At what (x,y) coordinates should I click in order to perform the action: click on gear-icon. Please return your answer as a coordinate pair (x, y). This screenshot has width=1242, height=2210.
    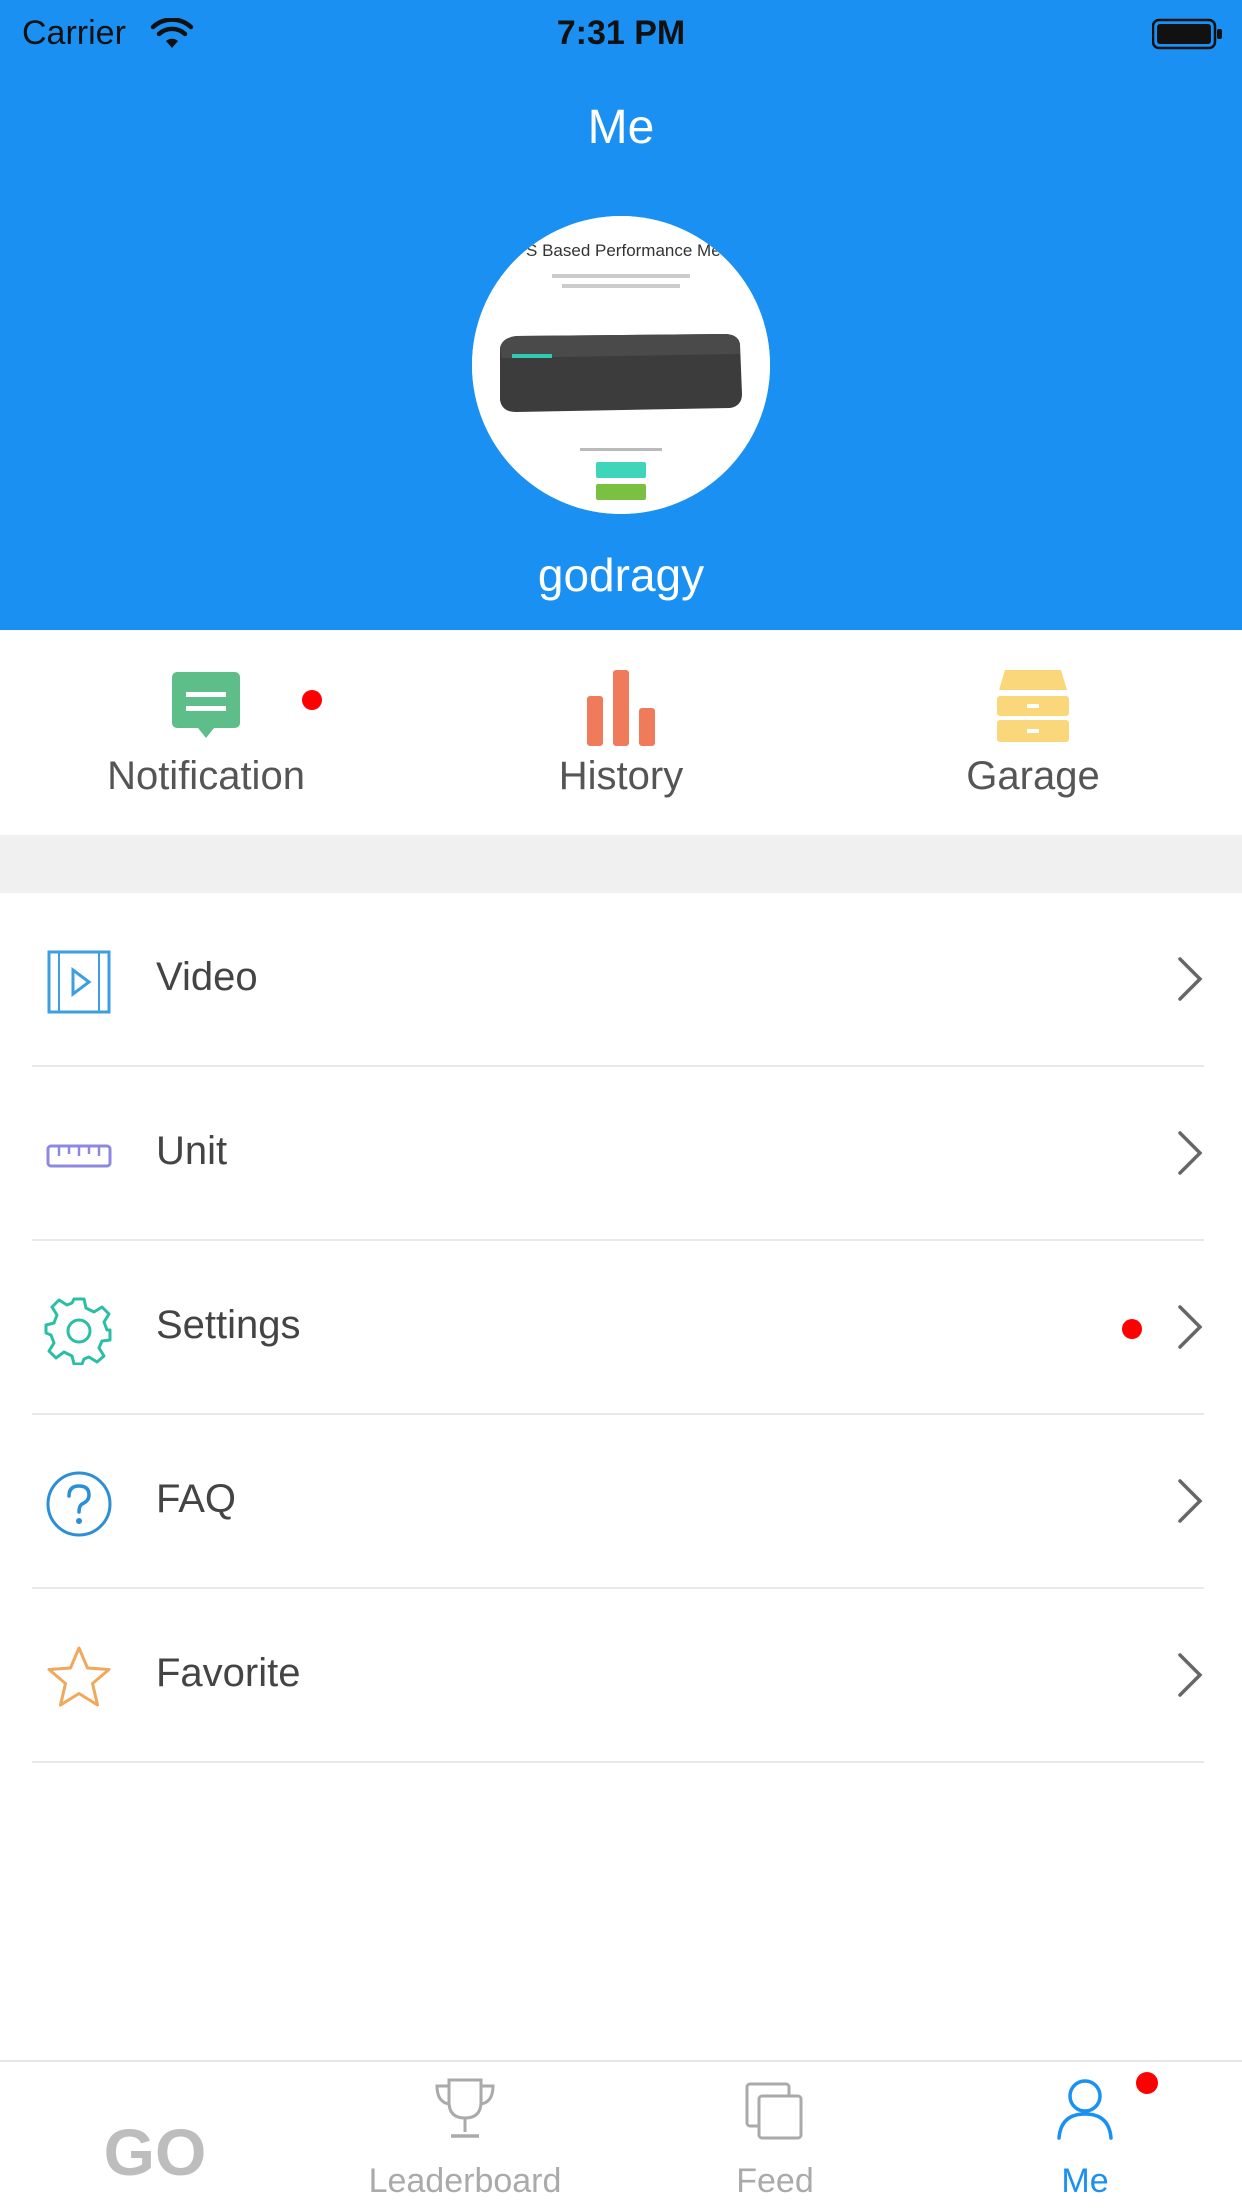
    Looking at the image, I should click on (79, 1330).